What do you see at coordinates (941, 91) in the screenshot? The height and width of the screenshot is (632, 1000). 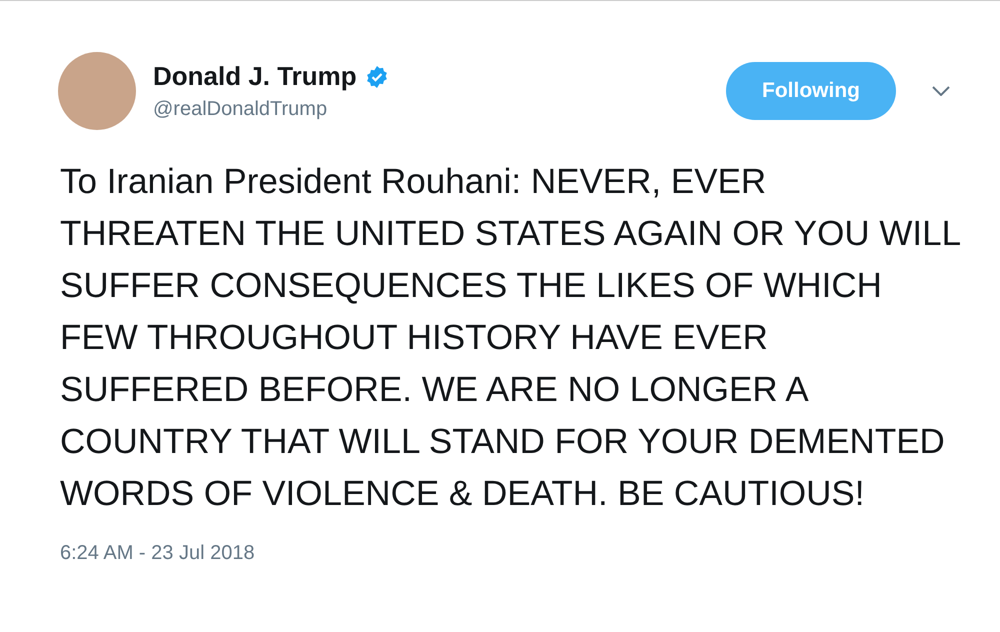 I see `chevron-down-icon` at bounding box center [941, 91].